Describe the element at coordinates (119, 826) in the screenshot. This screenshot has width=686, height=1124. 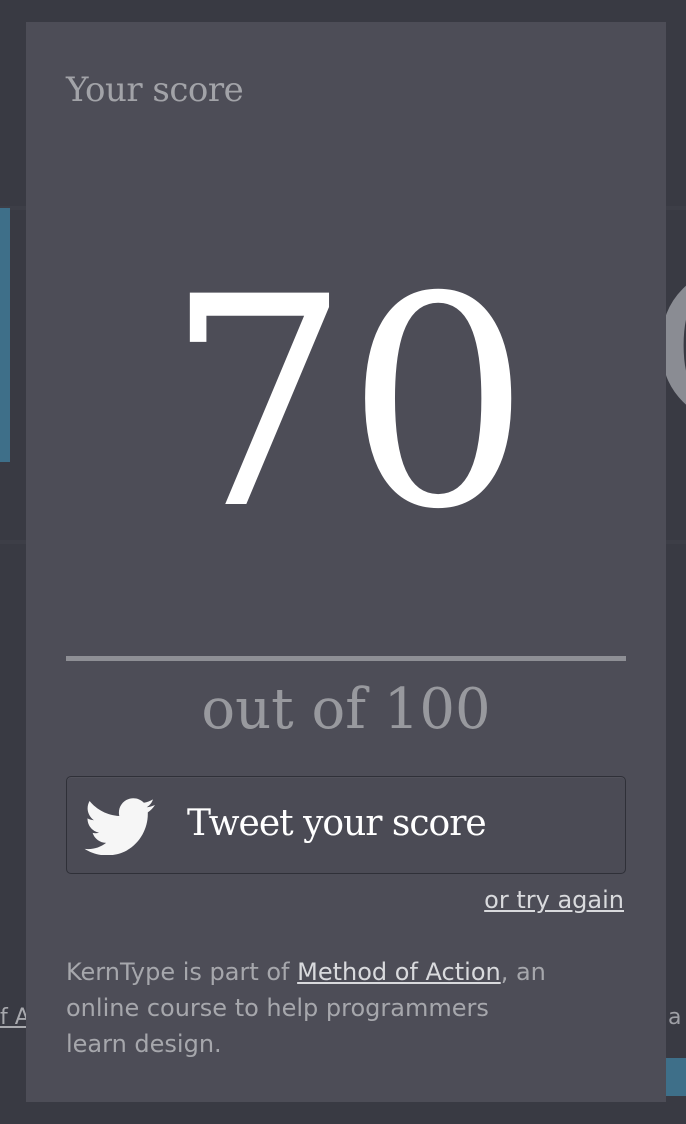
I see `twitter-bird-icon` at that location.